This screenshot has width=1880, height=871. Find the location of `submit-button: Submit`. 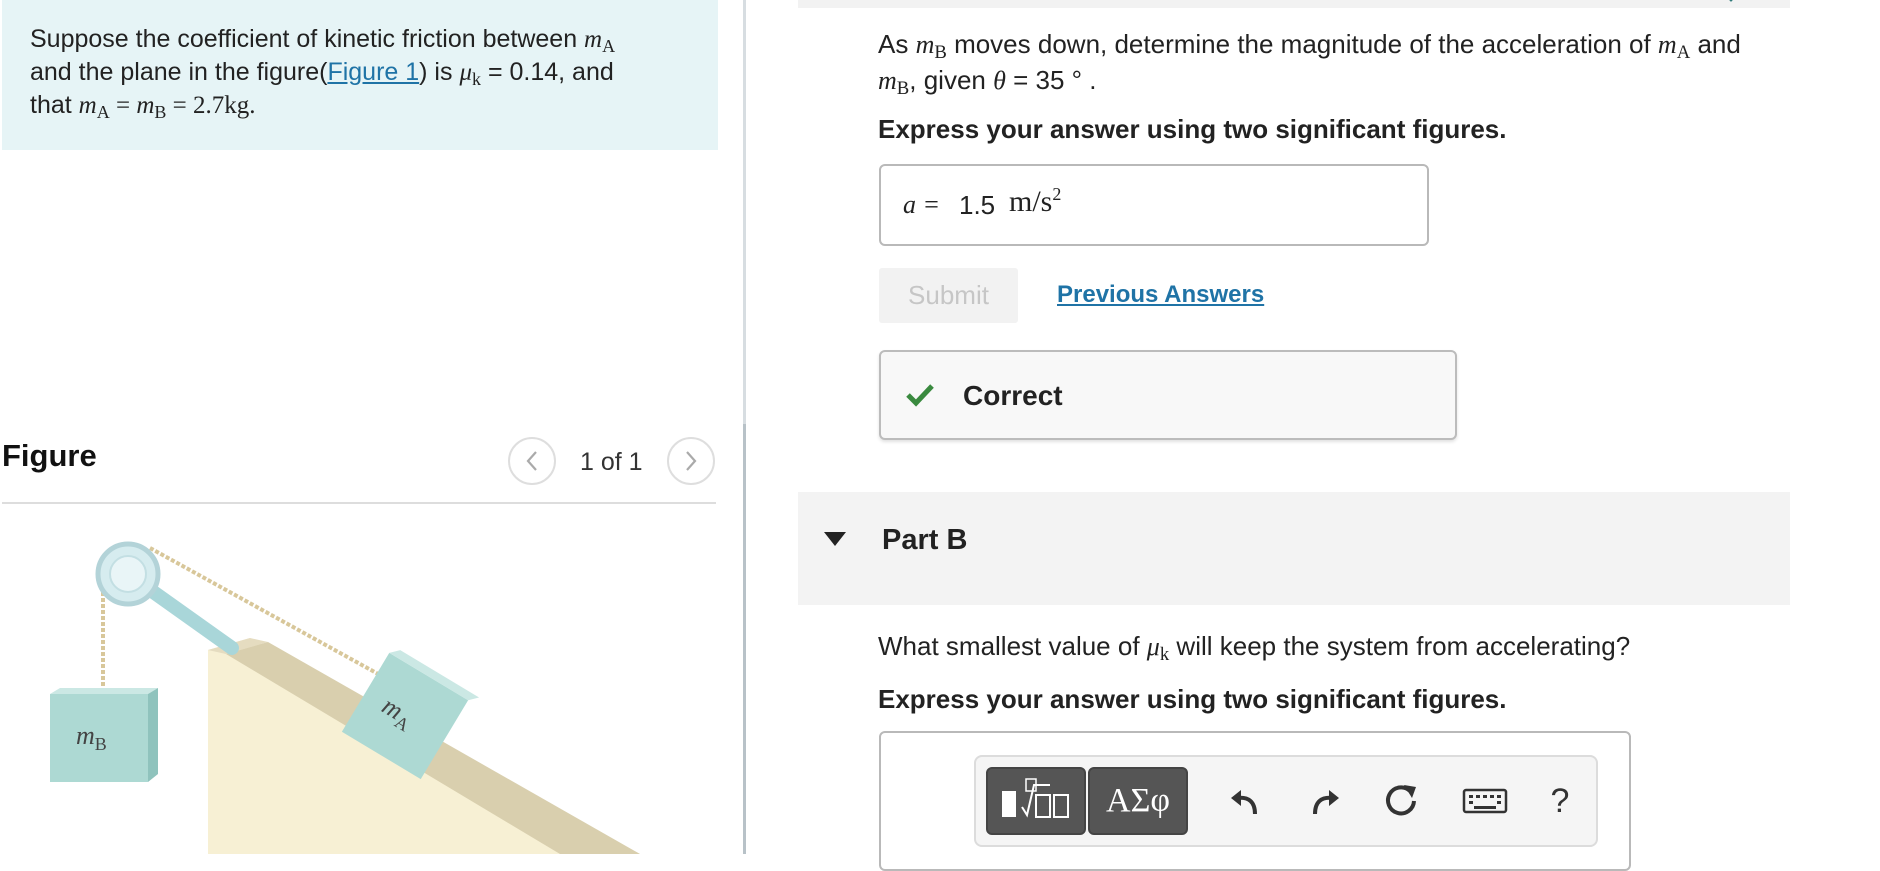

submit-button: Submit is located at coordinates (948, 295).